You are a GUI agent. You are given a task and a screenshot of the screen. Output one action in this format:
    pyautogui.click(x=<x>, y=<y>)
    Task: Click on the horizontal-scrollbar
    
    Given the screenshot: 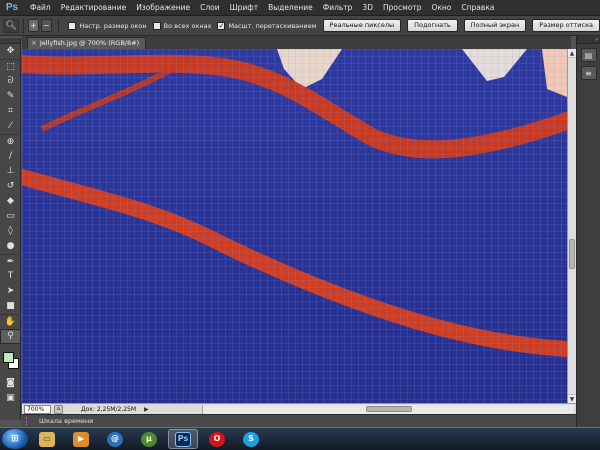 What is the action you would take?
    pyautogui.click(x=388, y=409)
    